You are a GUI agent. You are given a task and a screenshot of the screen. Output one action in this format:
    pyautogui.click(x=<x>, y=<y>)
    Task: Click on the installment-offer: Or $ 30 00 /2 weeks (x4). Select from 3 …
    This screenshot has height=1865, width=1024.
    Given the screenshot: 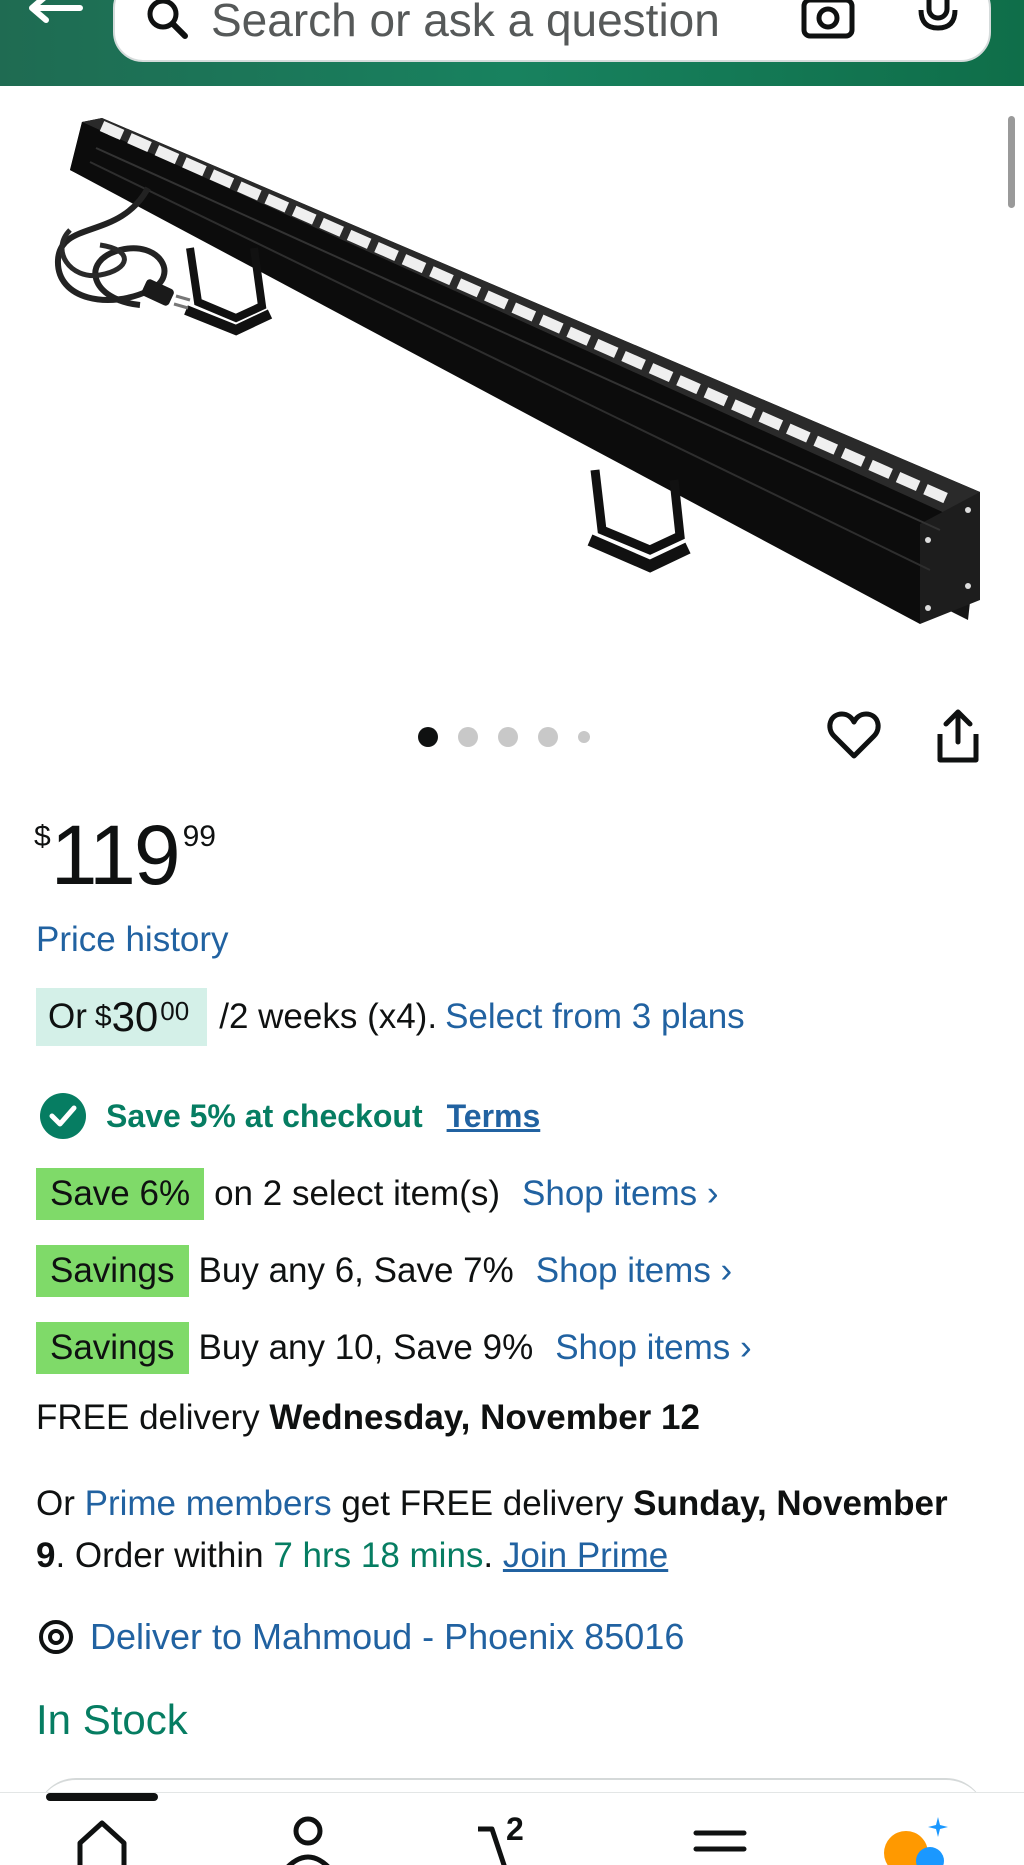 What is the action you would take?
    pyautogui.click(x=390, y=1017)
    